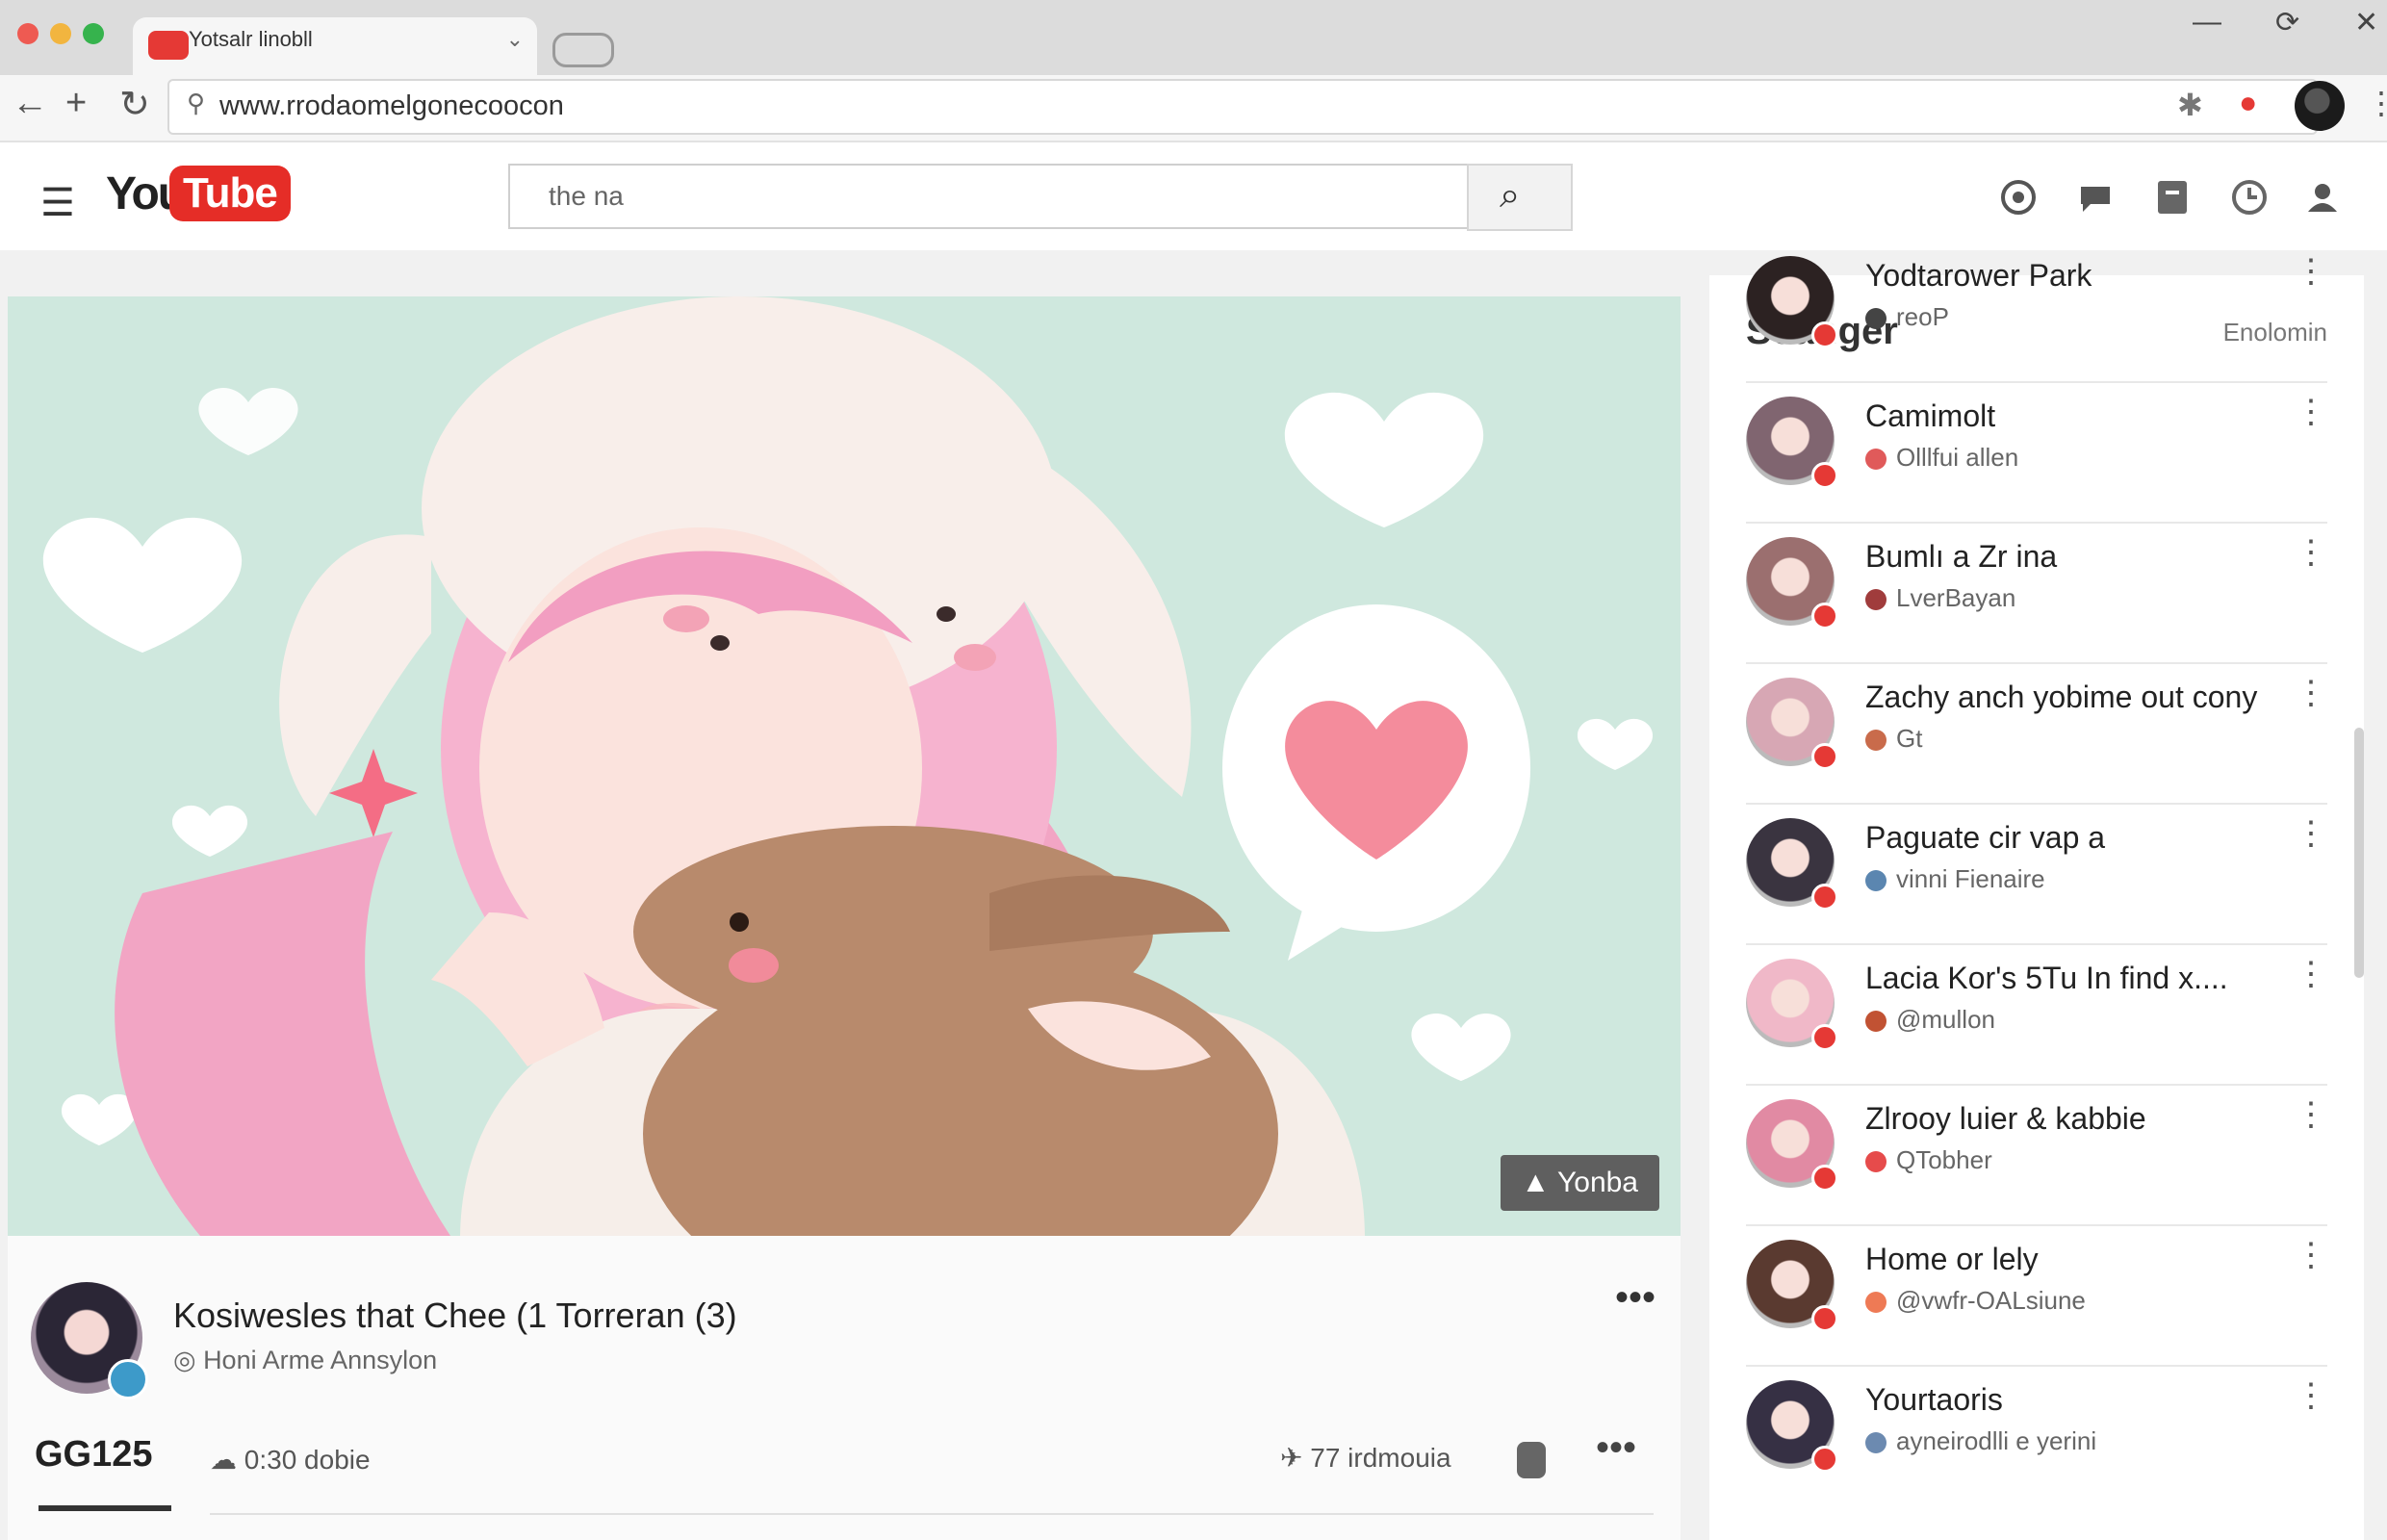 This screenshot has width=2387, height=1540. What do you see at coordinates (586, 196) in the screenshot?
I see `search-value: the na` at bounding box center [586, 196].